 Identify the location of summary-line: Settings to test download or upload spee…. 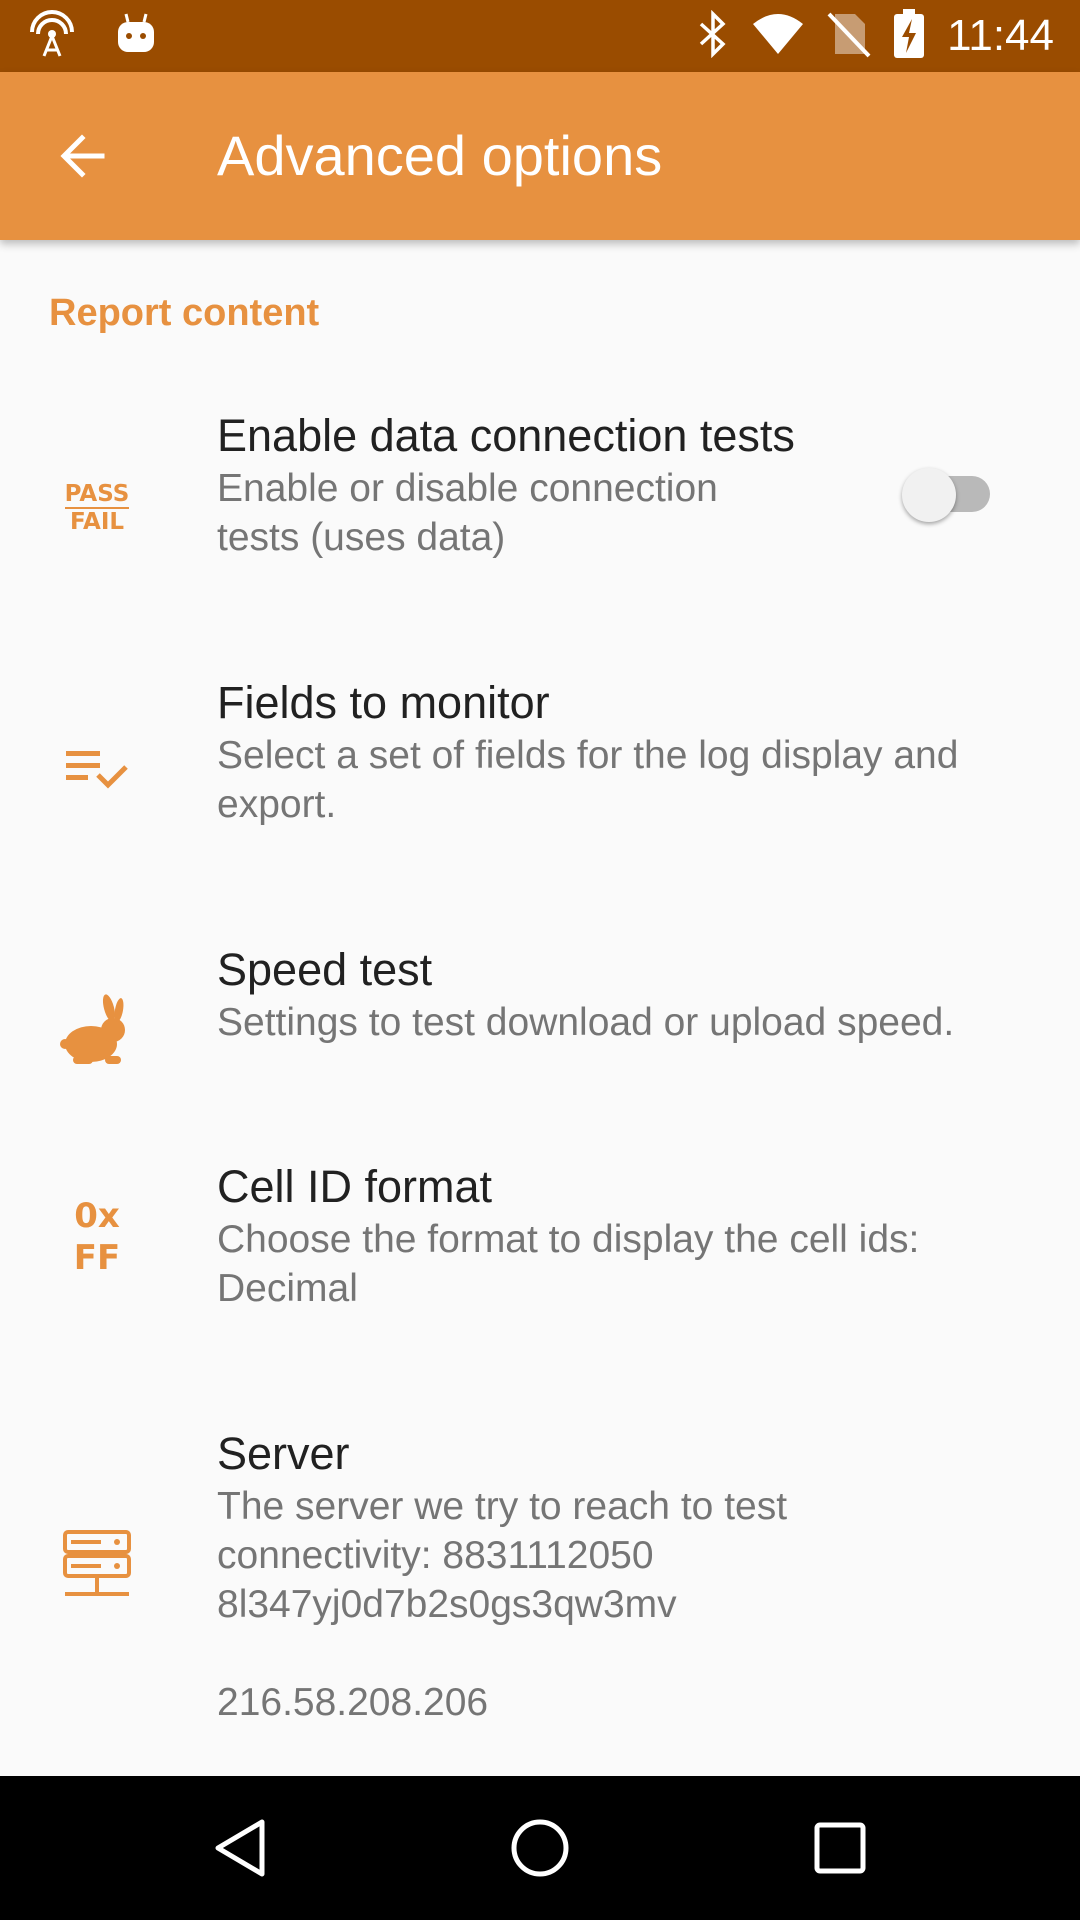
(586, 1022).